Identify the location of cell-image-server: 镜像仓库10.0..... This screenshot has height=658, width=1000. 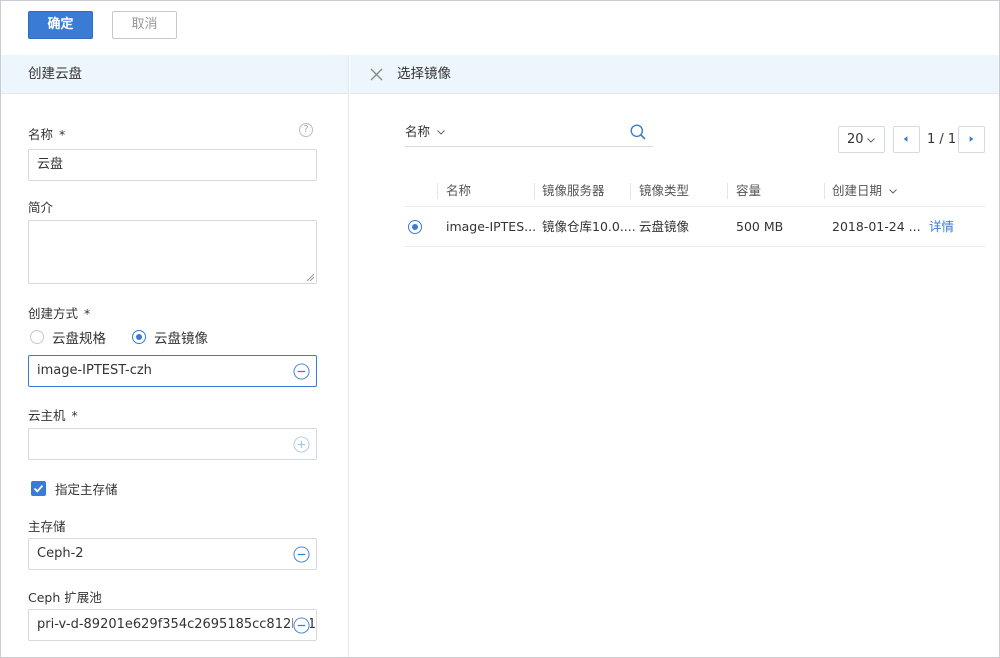
(589, 226).